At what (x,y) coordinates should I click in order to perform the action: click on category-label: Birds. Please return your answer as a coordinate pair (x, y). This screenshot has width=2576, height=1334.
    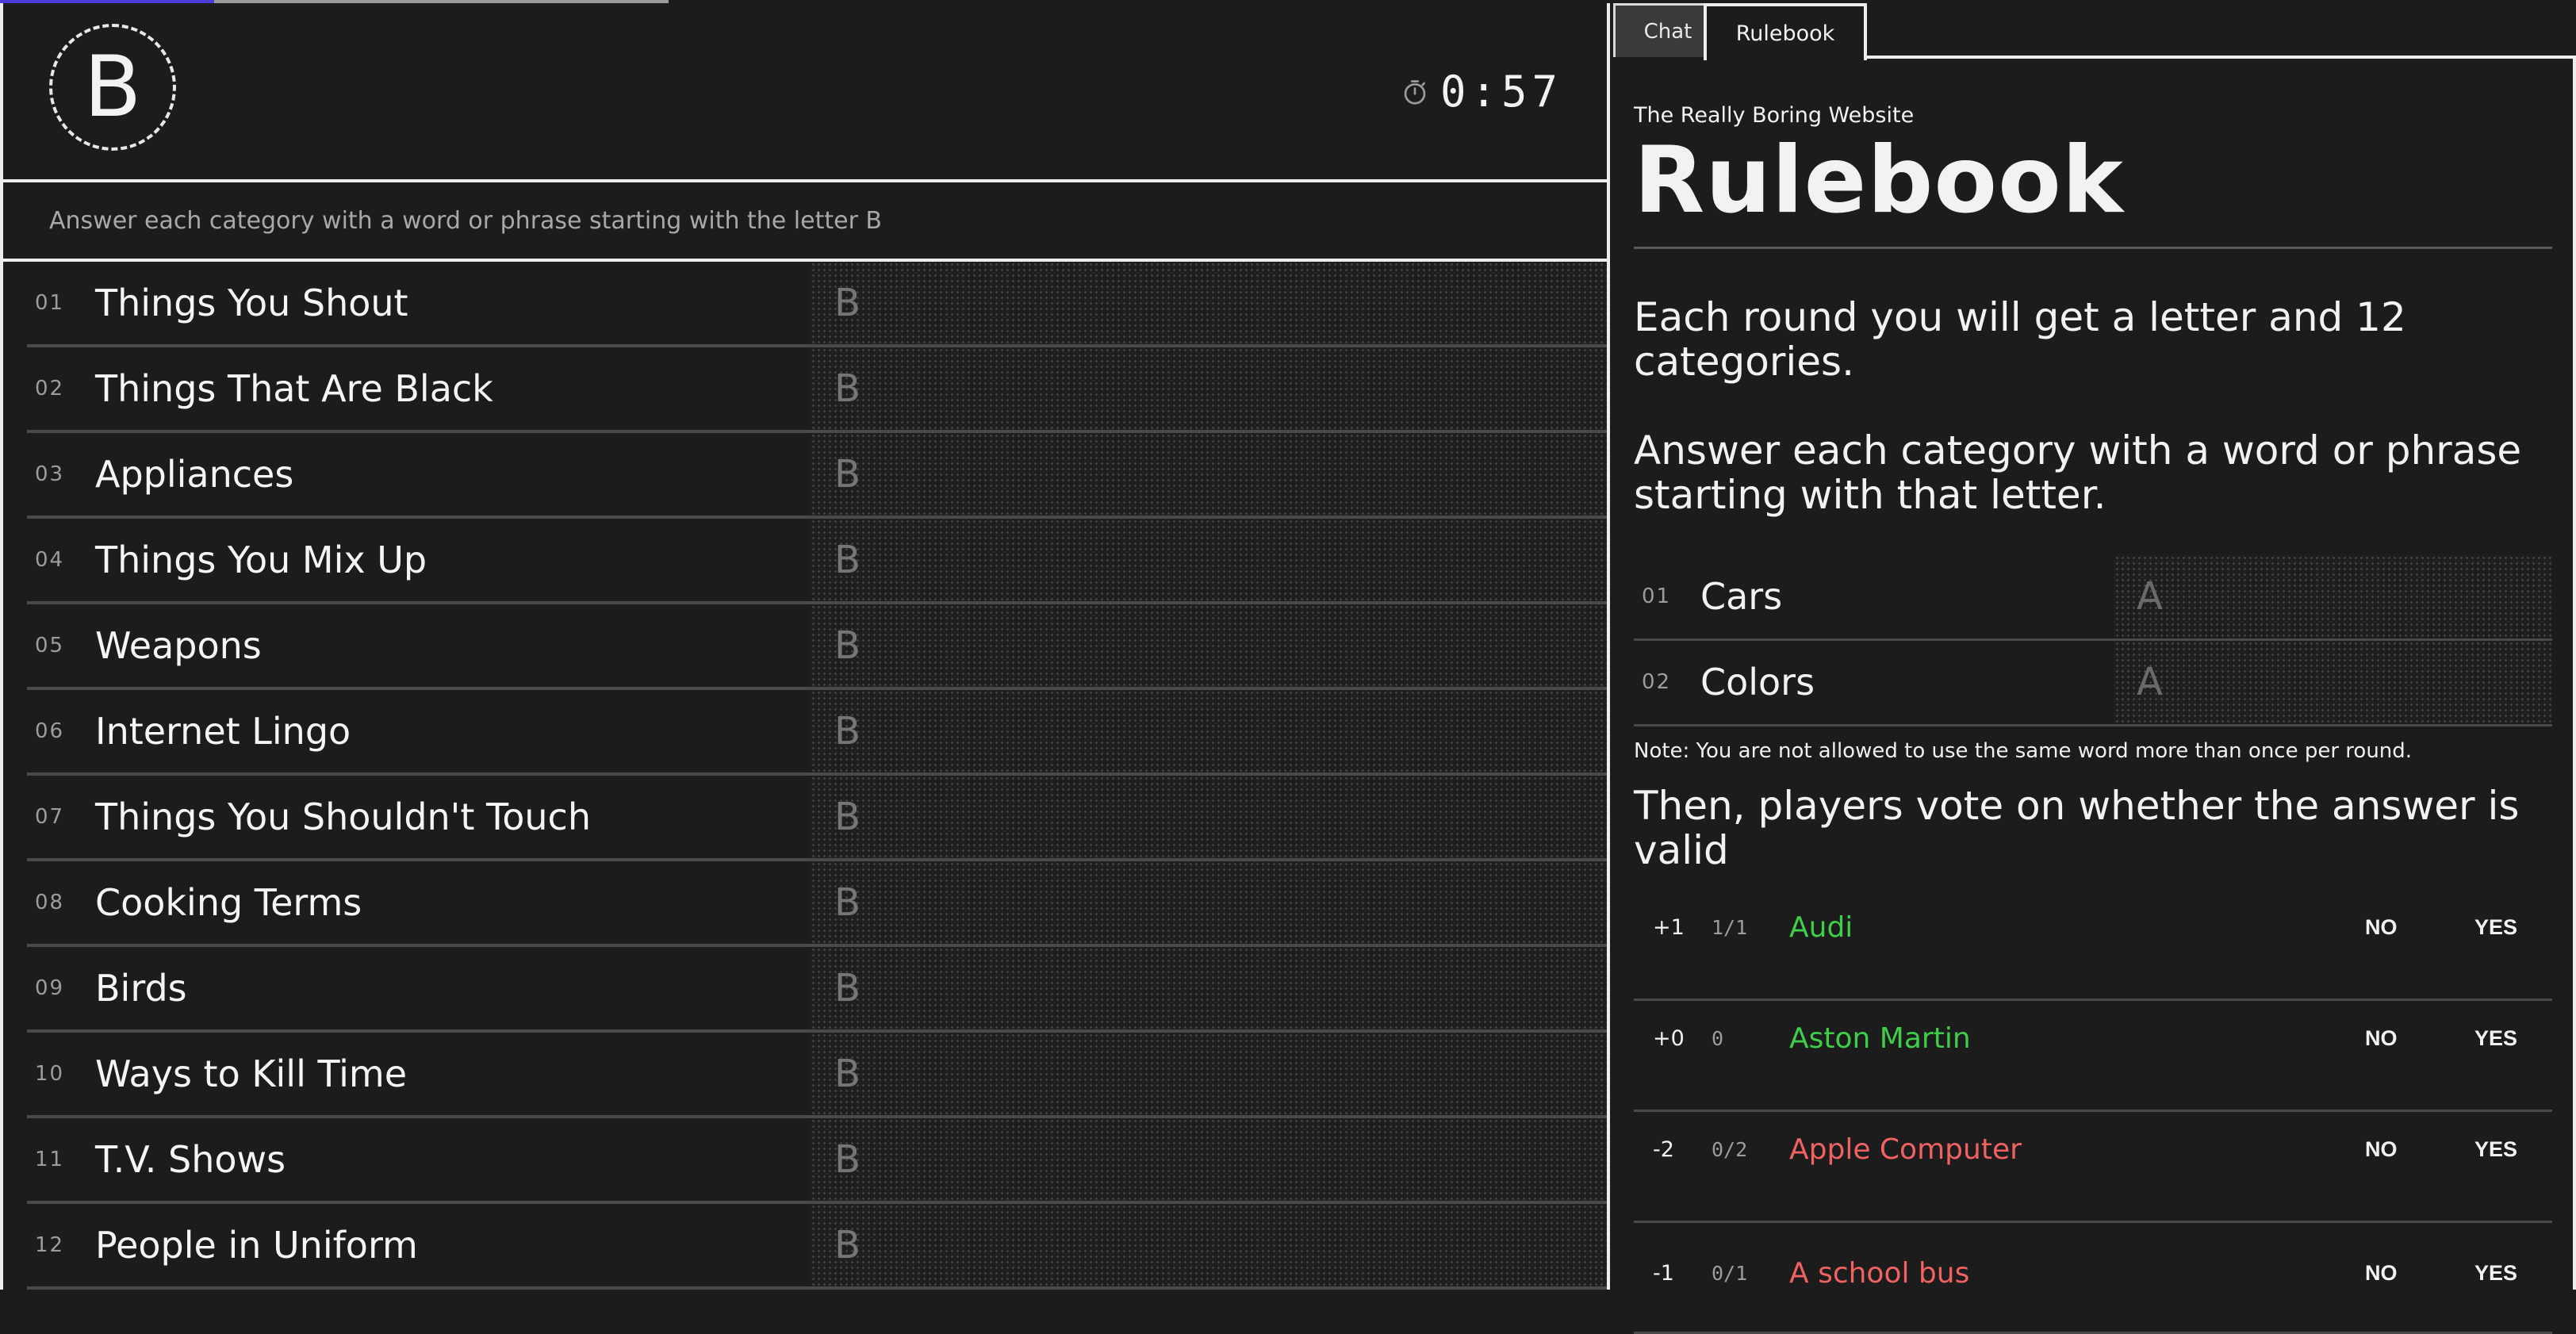
    Looking at the image, I should click on (141, 988).